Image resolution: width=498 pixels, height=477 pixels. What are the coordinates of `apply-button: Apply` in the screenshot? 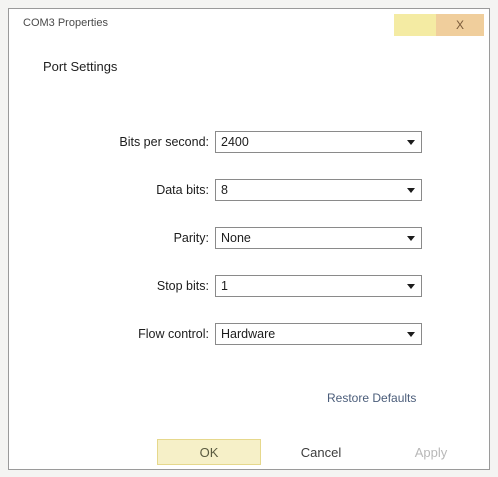 It's located at (431, 452).